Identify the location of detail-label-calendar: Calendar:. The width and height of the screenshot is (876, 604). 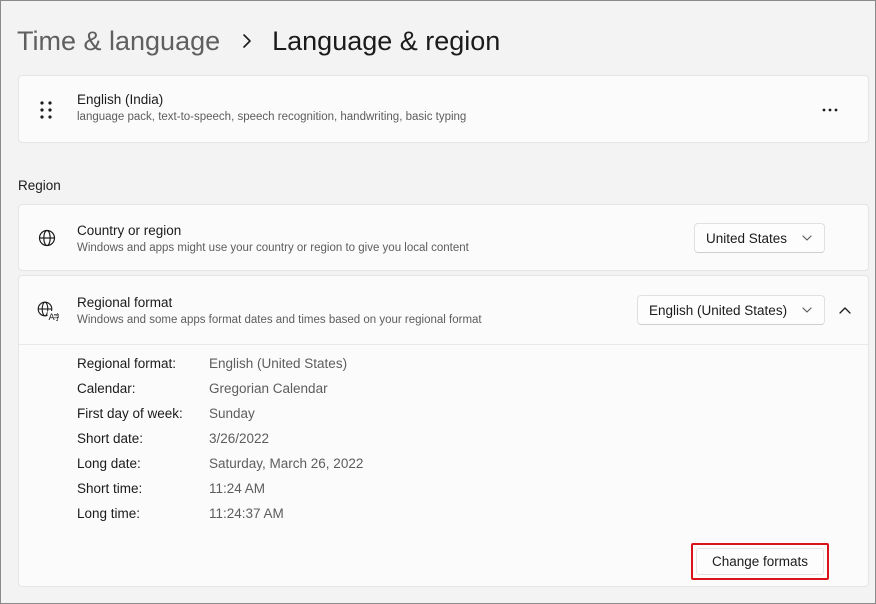
(106, 388).